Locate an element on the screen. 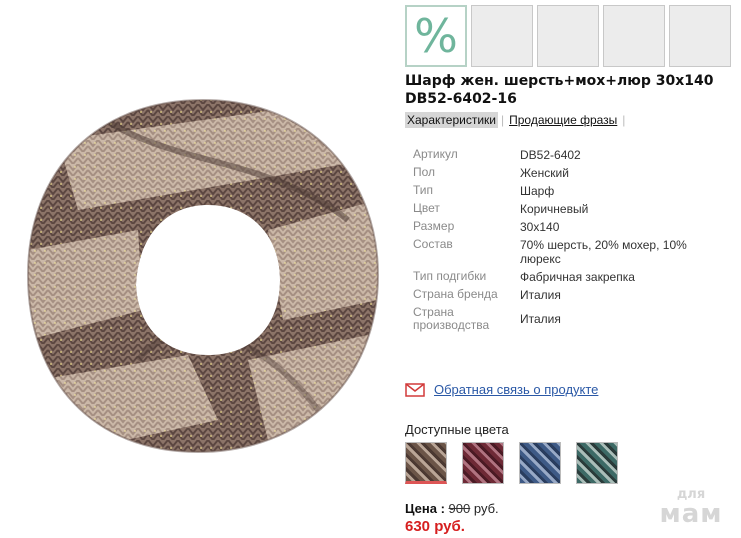 This screenshot has height=538, width=741. feedback-row: Обратная связь о продукте is located at coordinates (501, 389).